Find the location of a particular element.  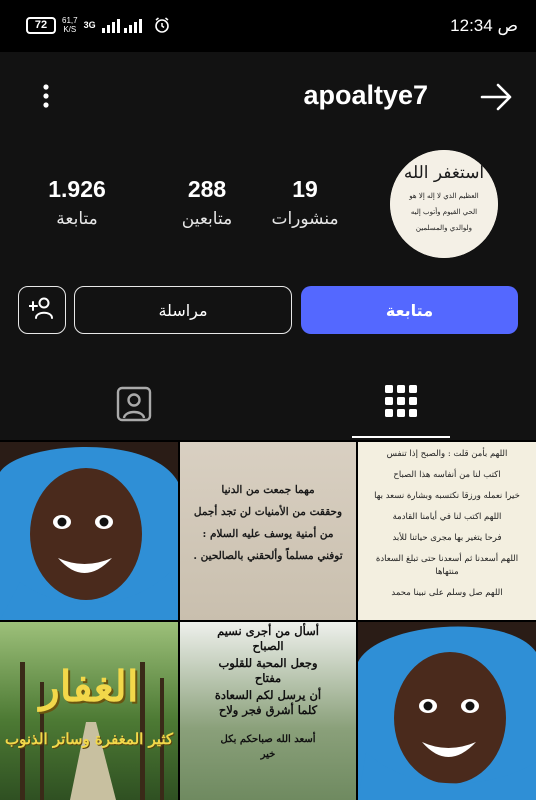

back-arrow-icon is located at coordinates (496, 97).